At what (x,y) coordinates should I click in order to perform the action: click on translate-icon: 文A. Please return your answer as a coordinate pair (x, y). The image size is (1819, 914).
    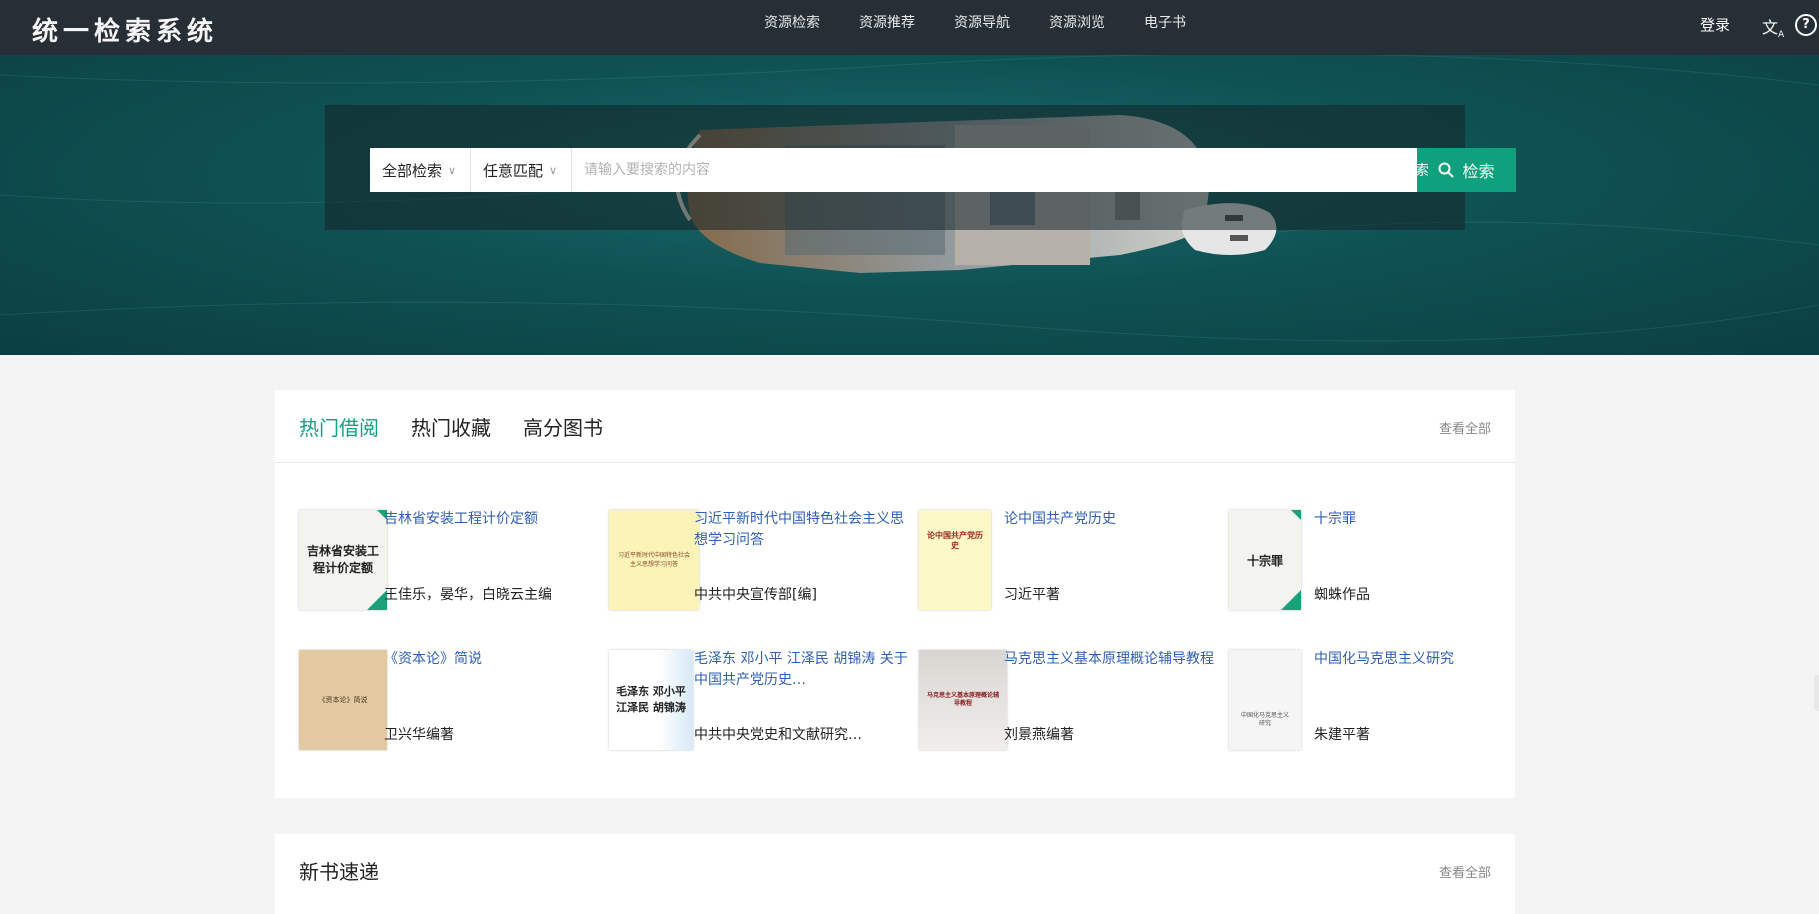
    Looking at the image, I should click on (1773, 27).